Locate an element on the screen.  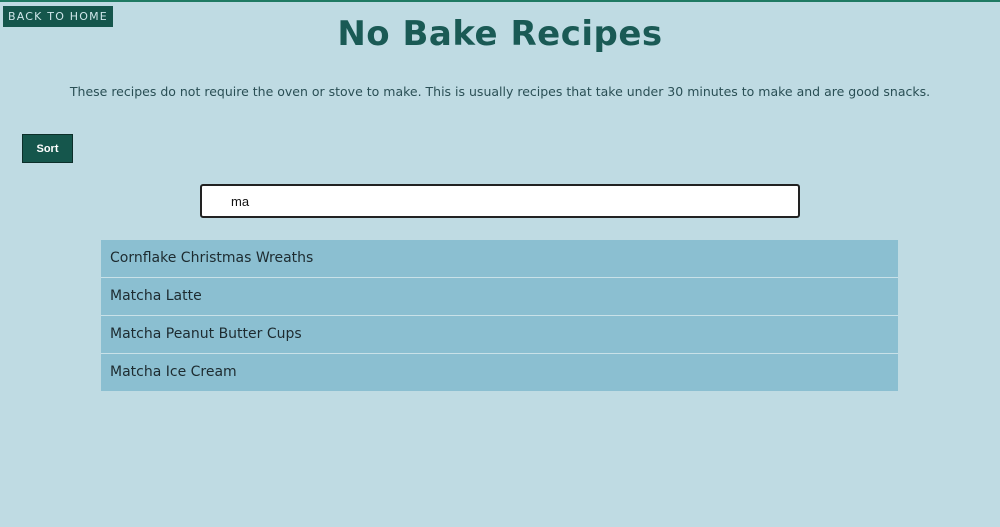
page-title: No Bake Recipes is located at coordinates (500, 34).